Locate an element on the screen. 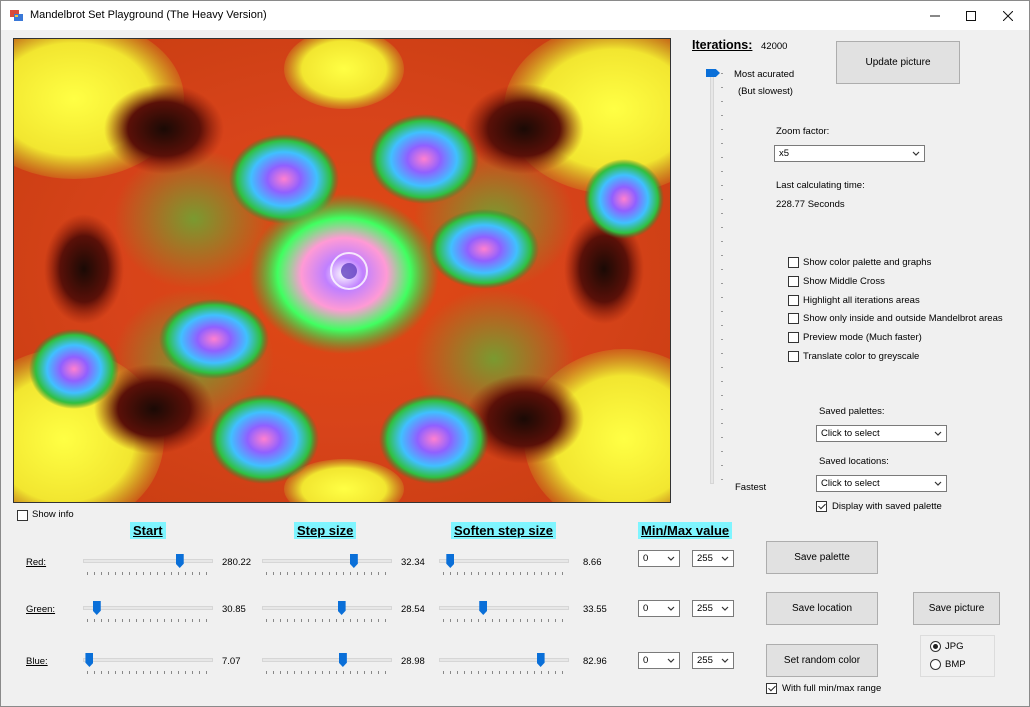  red-step-slider is located at coordinates (327, 561).